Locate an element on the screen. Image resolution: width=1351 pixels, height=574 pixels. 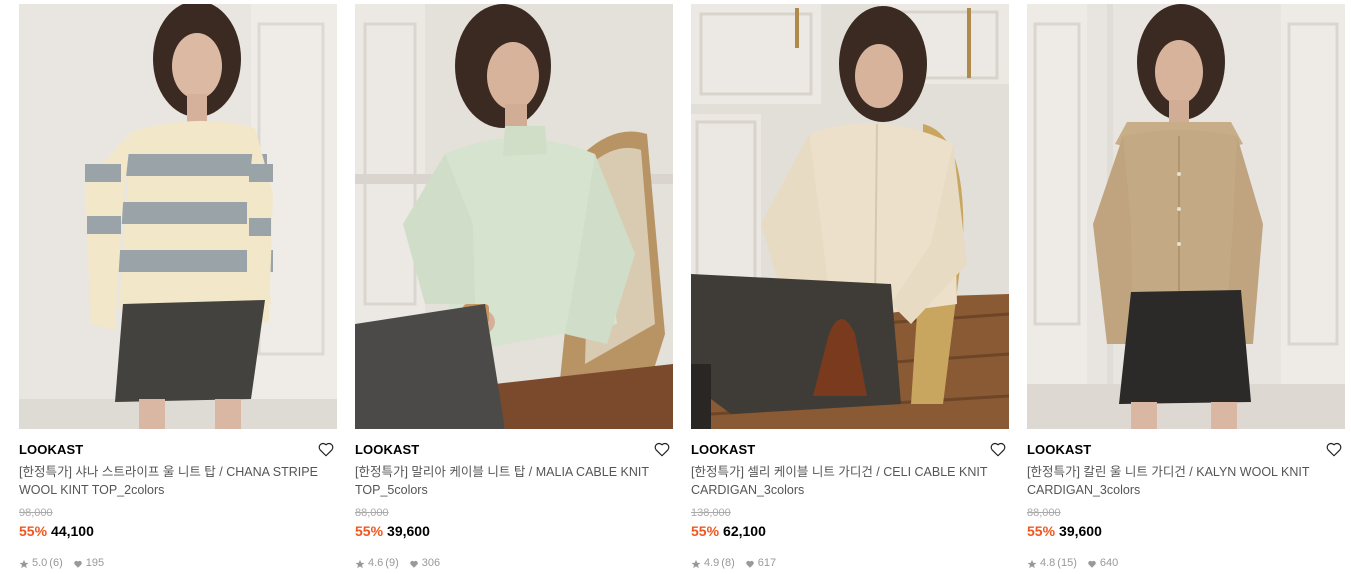
rating-value: 5.0 is located at coordinates (40, 563).